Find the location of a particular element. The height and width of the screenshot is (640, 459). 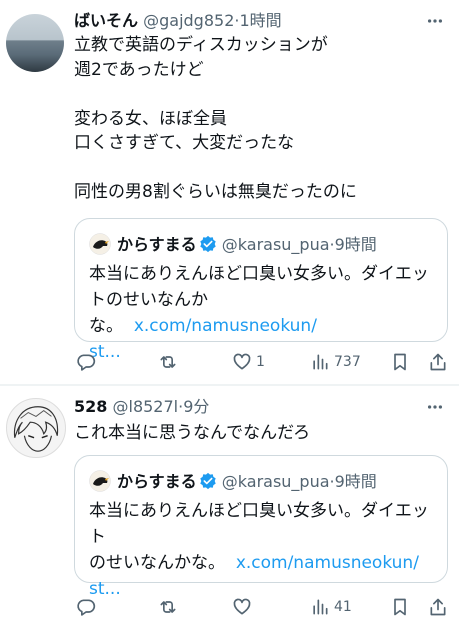

like-button is located at coordinates (244, 607).